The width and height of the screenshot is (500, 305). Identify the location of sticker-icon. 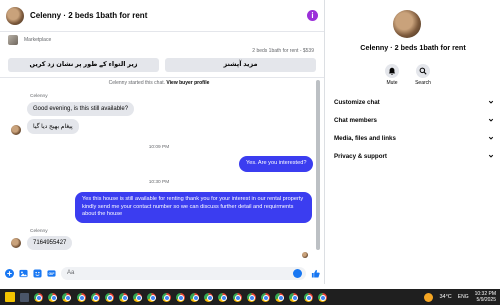
(37, 273).